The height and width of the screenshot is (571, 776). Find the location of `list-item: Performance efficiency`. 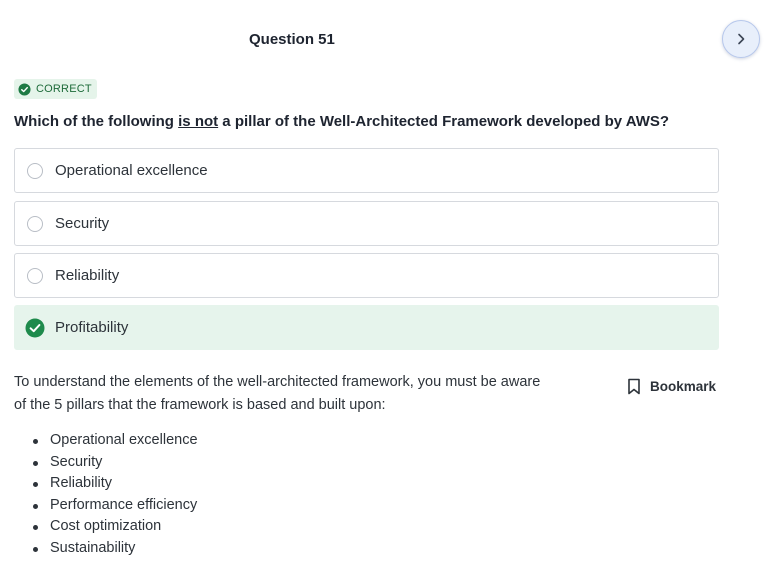

list-item: Performance efficiency is located at coordinates (114, 506).